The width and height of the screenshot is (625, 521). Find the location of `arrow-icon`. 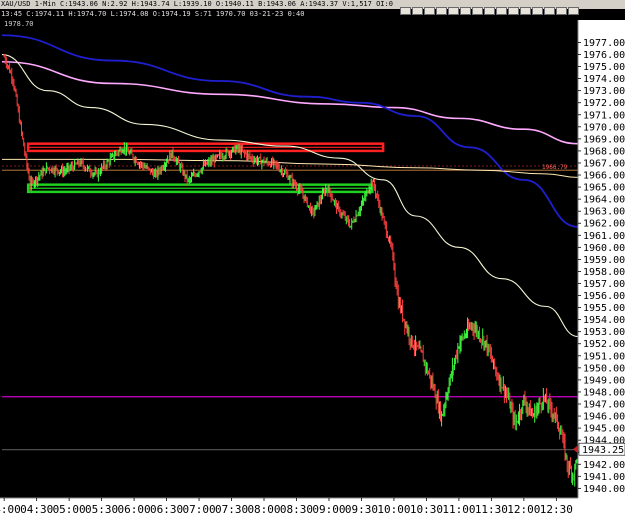

arrow-icon is located at coordinates (441, 11).